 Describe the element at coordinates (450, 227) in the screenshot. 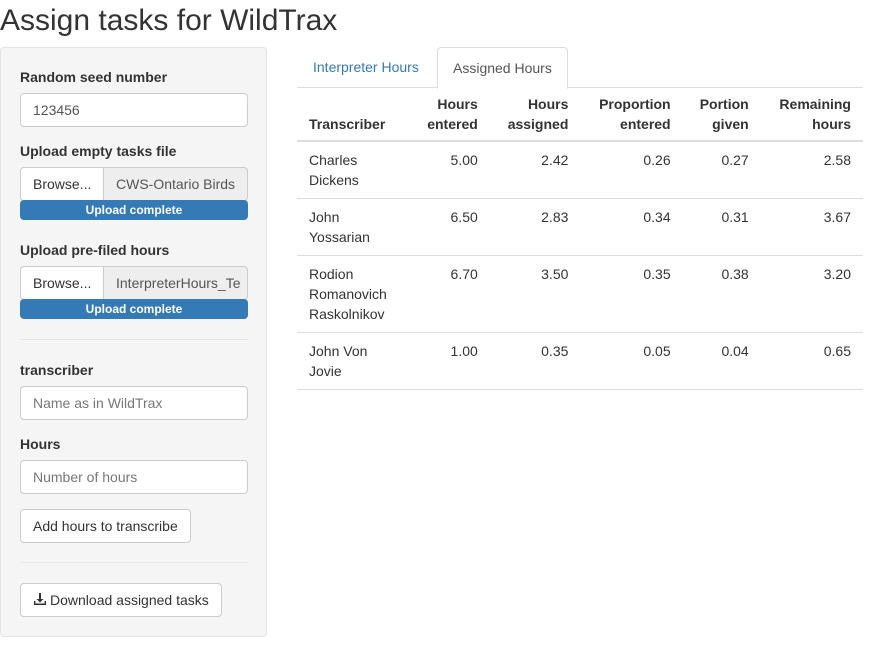

I see `cell-hours-entered: 6.50` at that location.